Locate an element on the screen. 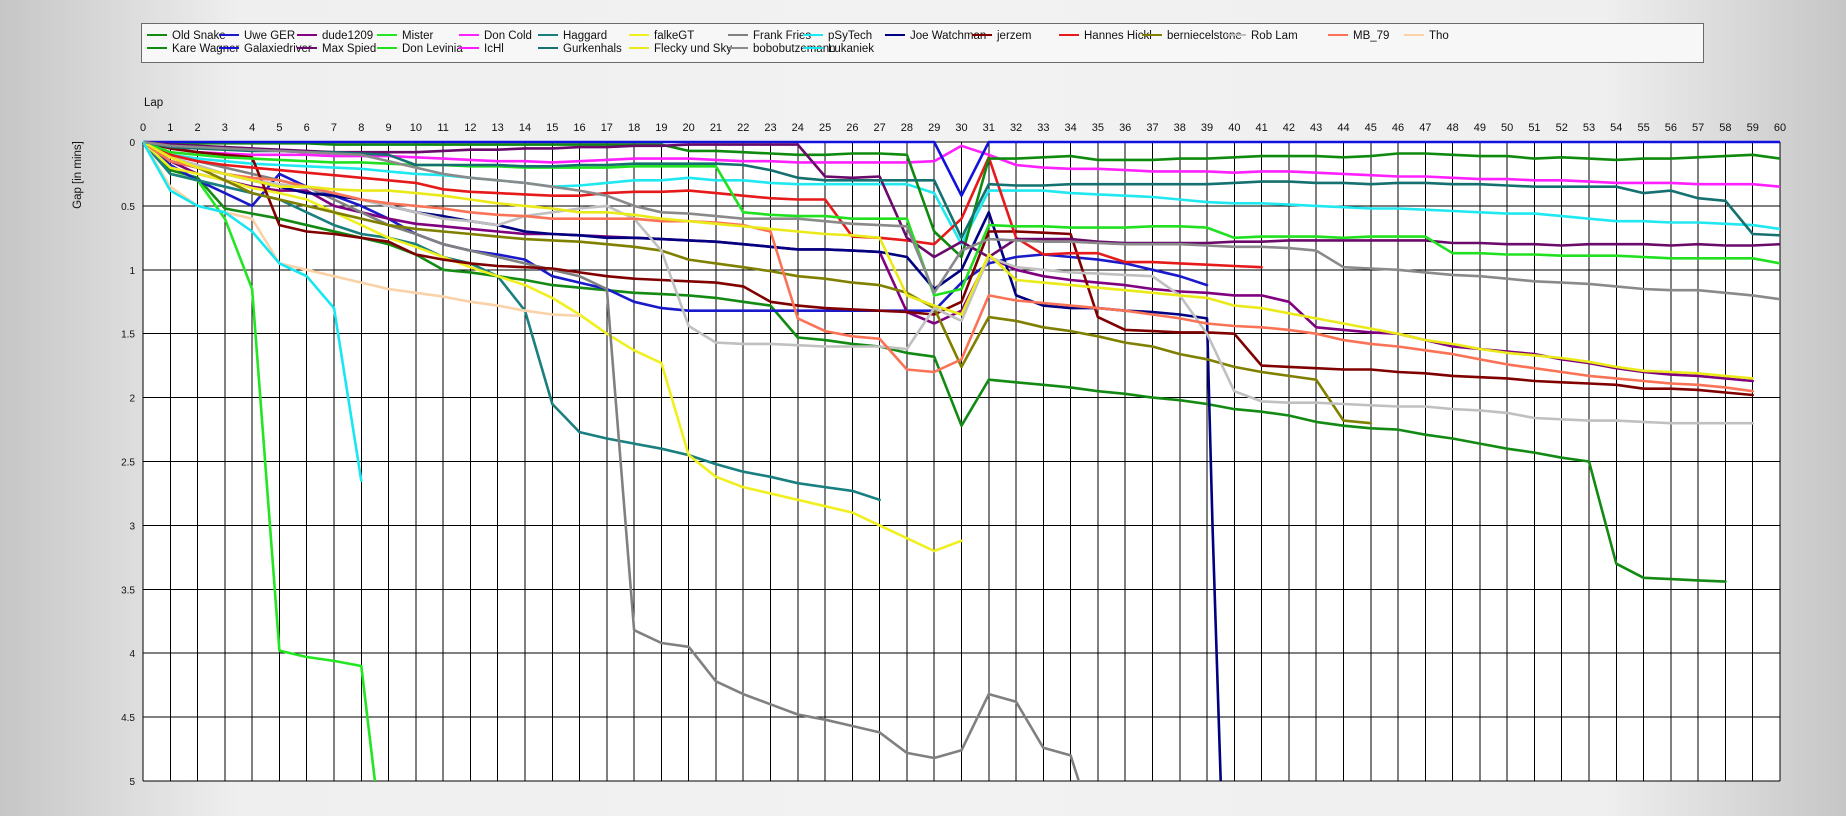 Image resolution: width=1846 pixels, height=816 pixels. y-tick-label: 3.5 is located at coordinates (128, 590).